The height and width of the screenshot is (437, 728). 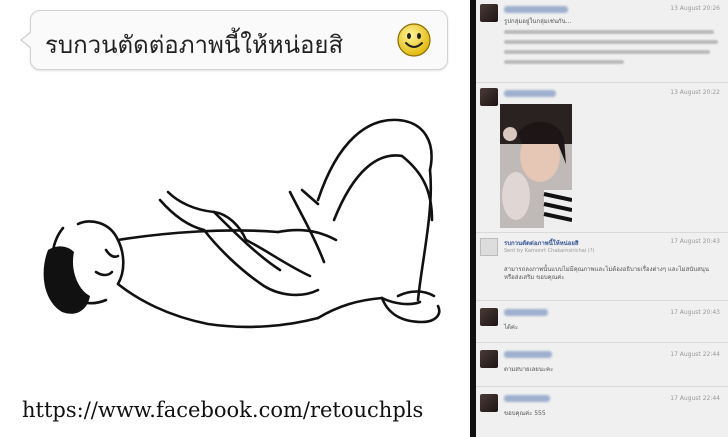 I want to click on portrait-photo-image, so click(x=536, y=166).